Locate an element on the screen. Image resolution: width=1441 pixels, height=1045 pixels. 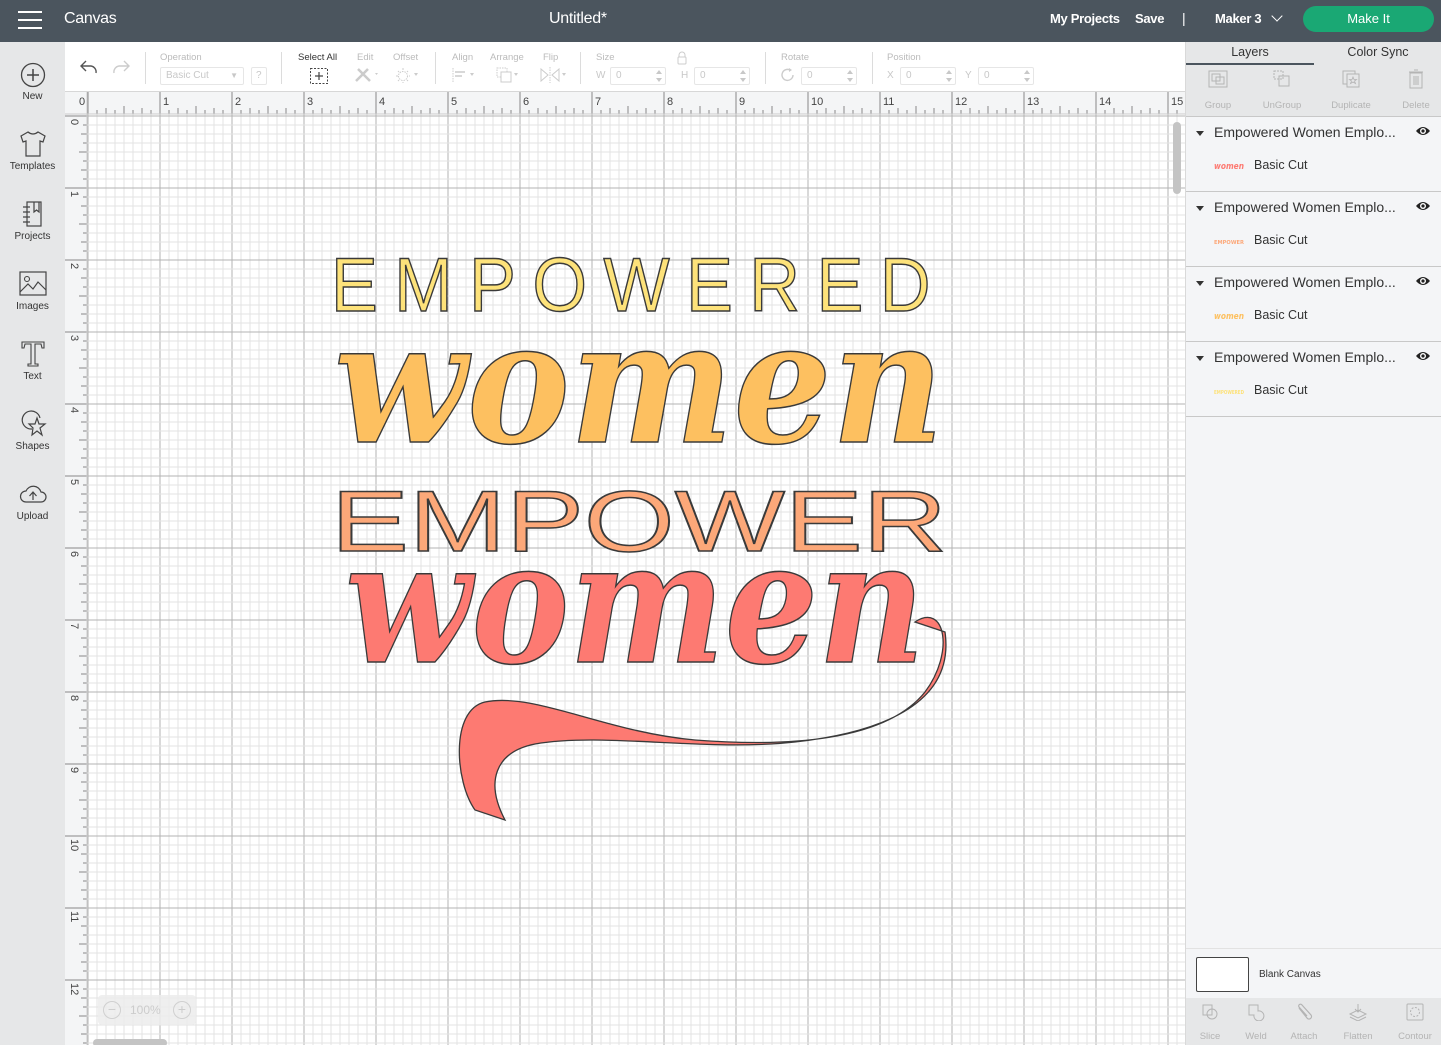
zoom-out-button: − is located at coordinates (112, 1010).